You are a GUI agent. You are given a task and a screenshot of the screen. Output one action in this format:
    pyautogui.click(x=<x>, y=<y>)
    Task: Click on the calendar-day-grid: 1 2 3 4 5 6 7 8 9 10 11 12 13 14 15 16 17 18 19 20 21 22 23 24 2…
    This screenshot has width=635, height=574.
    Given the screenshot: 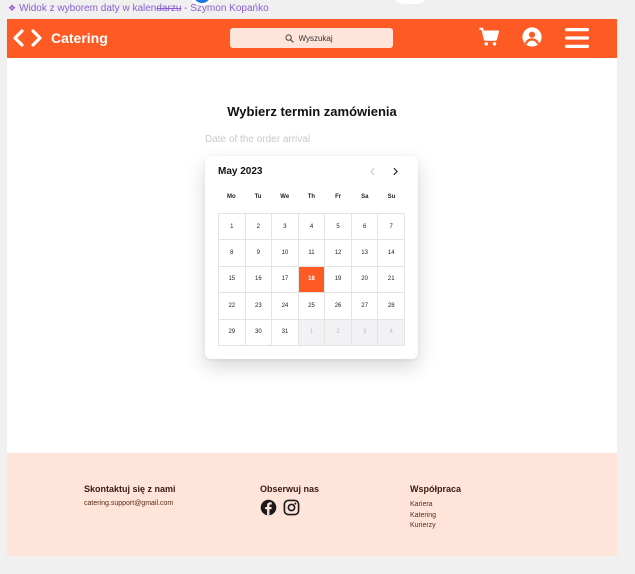 What is the action you would take?
    pyautogui.click(x=311, y=279)
    